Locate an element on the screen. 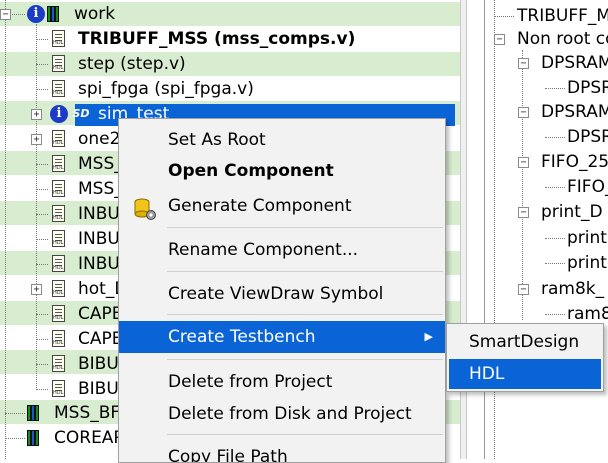  submenu-item-label: HDL is located at coordinates (487, 374).